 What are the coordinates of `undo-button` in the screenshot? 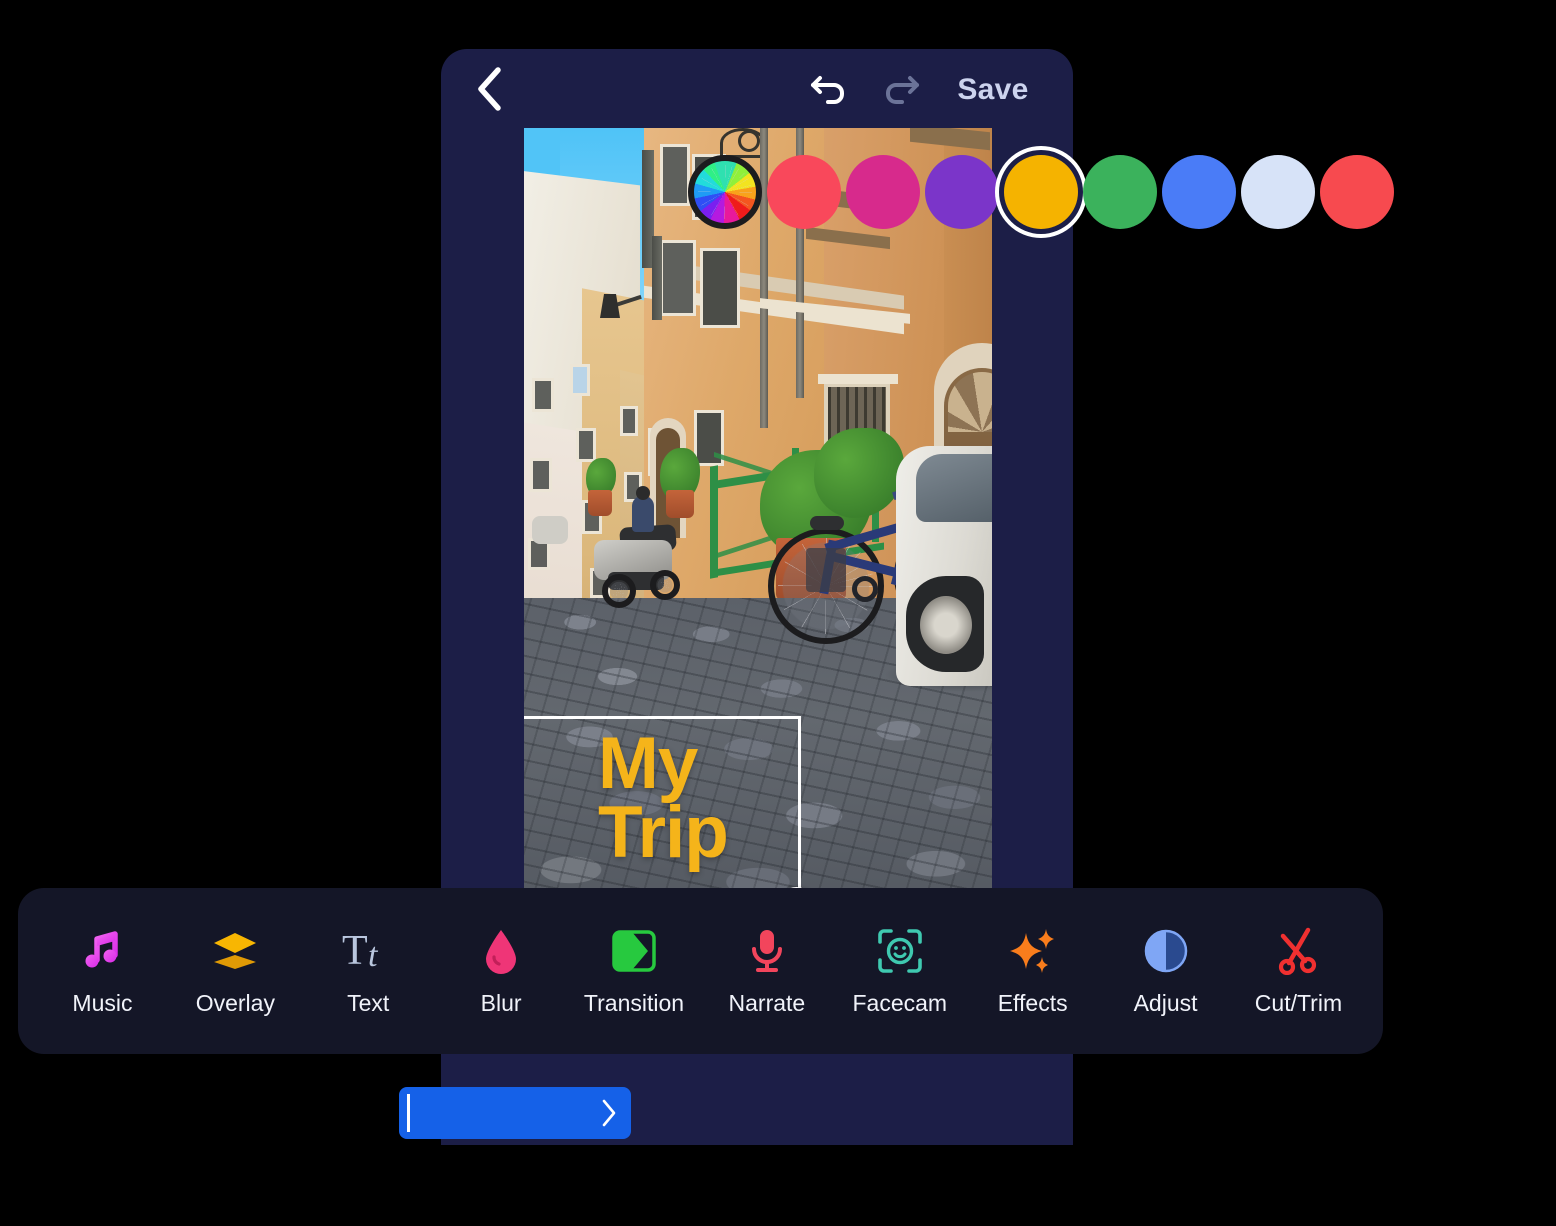 It's located at (830, 91).